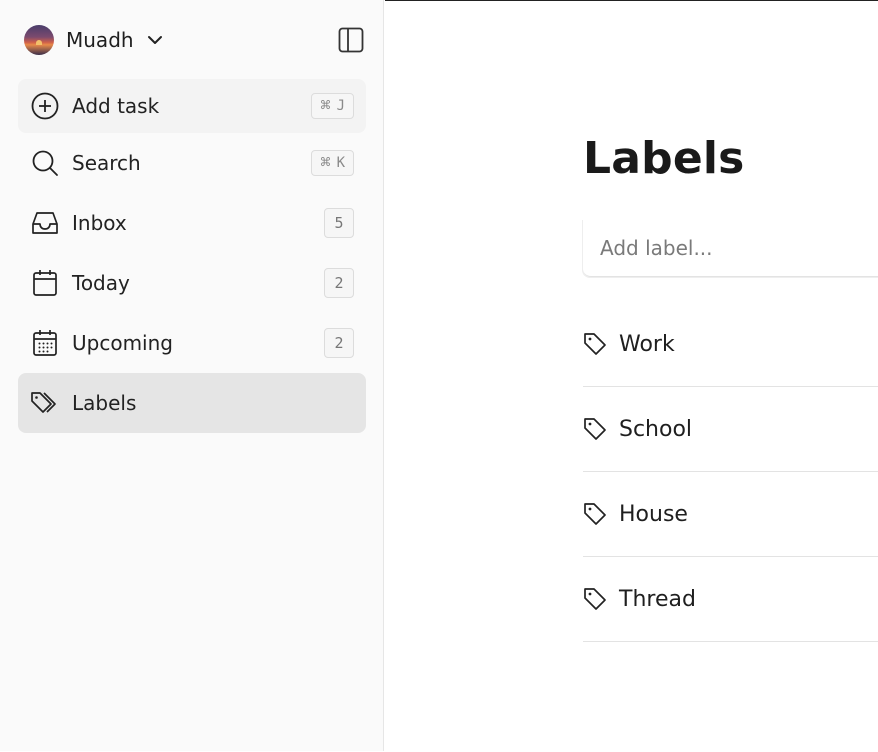  What do you see at coordinates (39, 40) in the screenshot?
I see `avatar` at bounding box center [39, 40].